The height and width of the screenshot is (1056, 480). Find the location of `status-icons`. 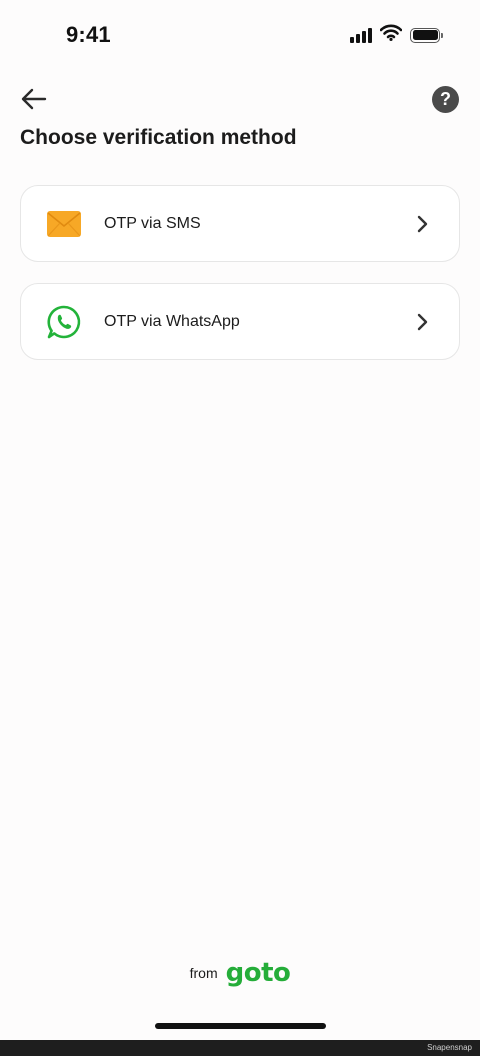

status-icons is located at coordinates (396, 35).